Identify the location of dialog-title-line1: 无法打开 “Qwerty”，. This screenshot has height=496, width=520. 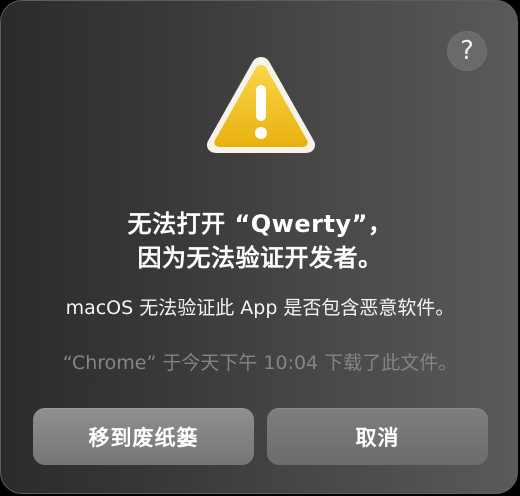
(260, 224).